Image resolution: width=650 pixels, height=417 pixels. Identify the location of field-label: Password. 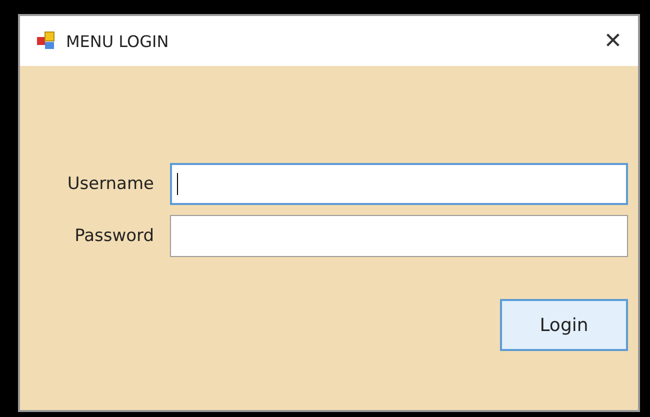
(114, 236).